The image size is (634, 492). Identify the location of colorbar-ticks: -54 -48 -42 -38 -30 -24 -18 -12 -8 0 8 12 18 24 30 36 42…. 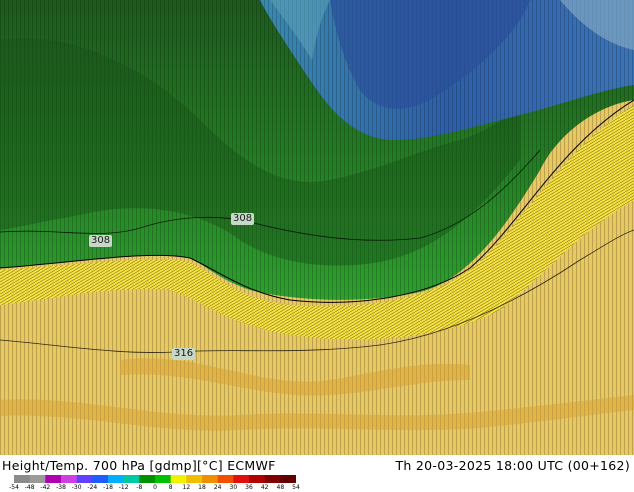
(150, 488).